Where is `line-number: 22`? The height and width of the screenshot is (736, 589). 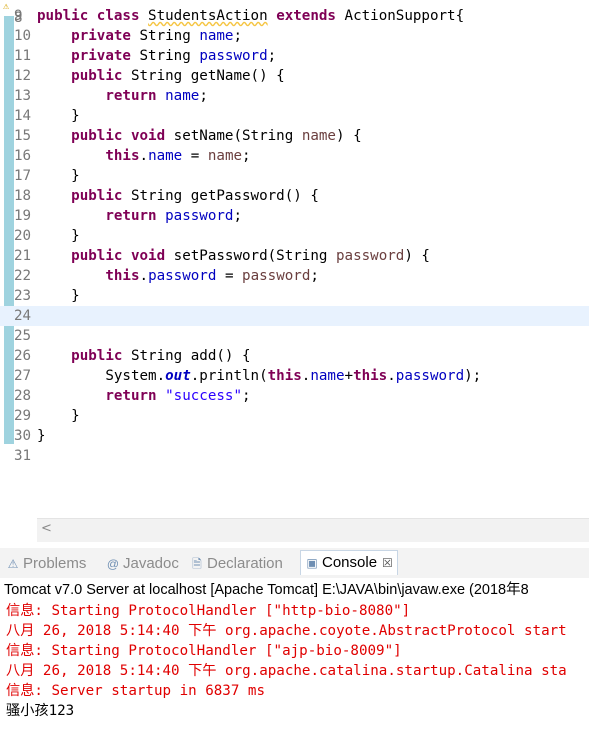
line-number: 22 is located at coordinates (23, 276).